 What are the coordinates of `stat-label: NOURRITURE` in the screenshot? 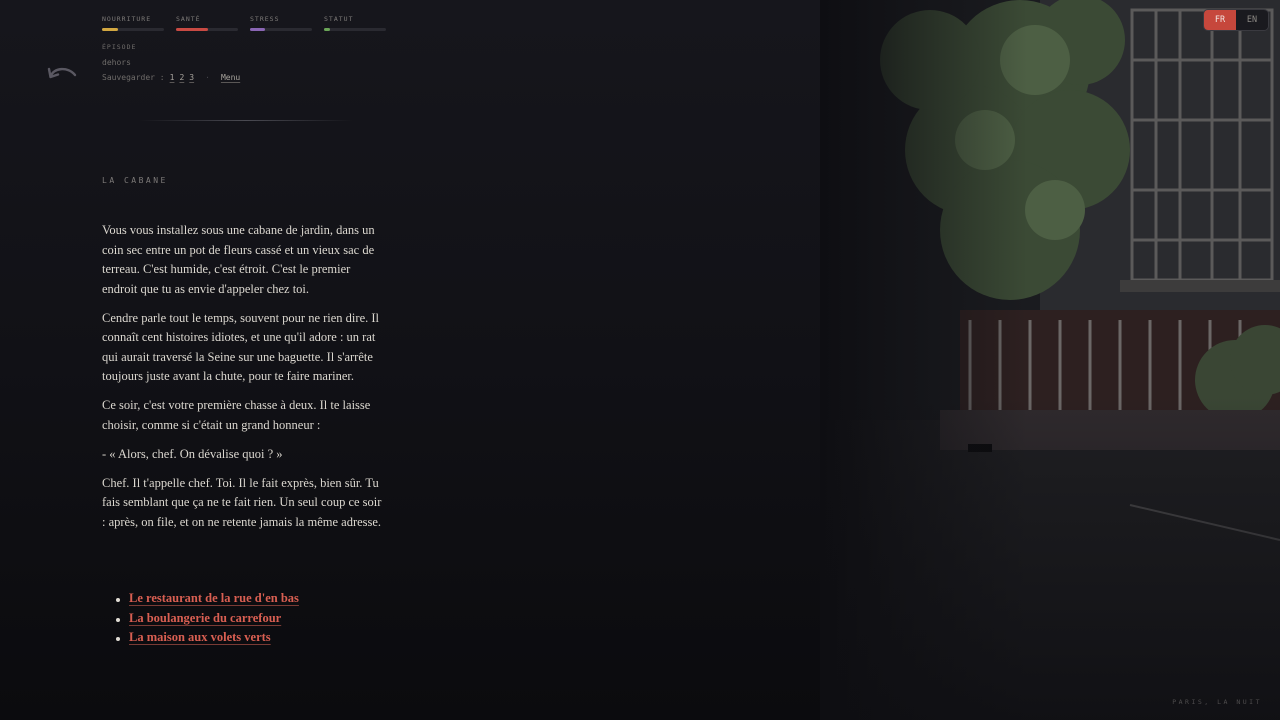 It's located at (127, 19).